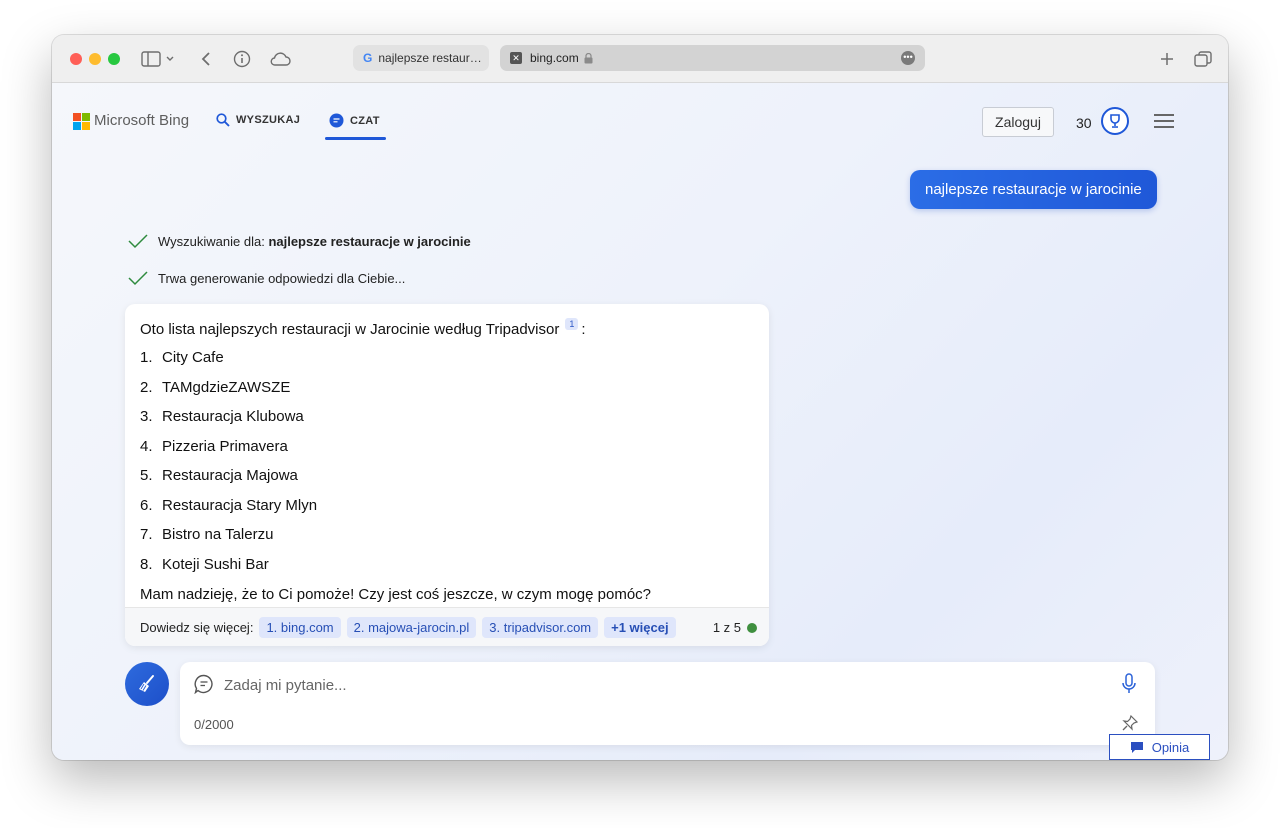 The image size is (1280, 828). What do you see at coordinates (411, 627) in the screenshot?
I see `source-link-majowa: 2. majowa-jarocin.pl` at bounding box center [411, 627].